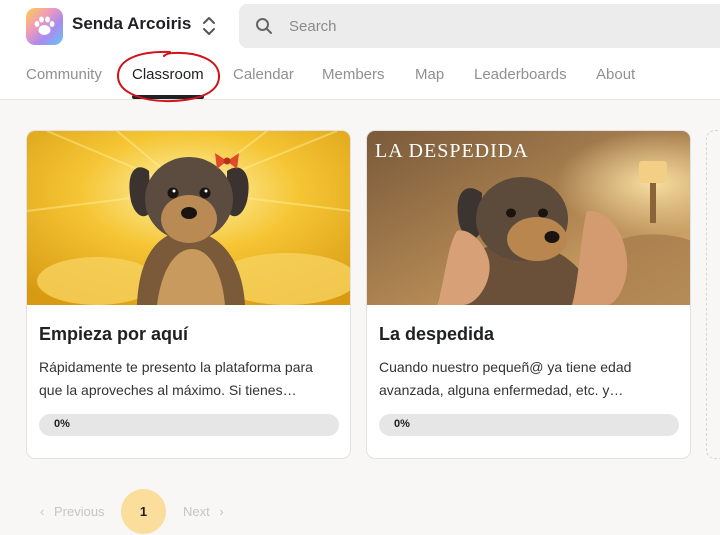 The width and height of the screenshot is (720, 535). Describe the element at coordinates (143, 511) in the screenshot. I see `pagination-page-current: 1` at that location.